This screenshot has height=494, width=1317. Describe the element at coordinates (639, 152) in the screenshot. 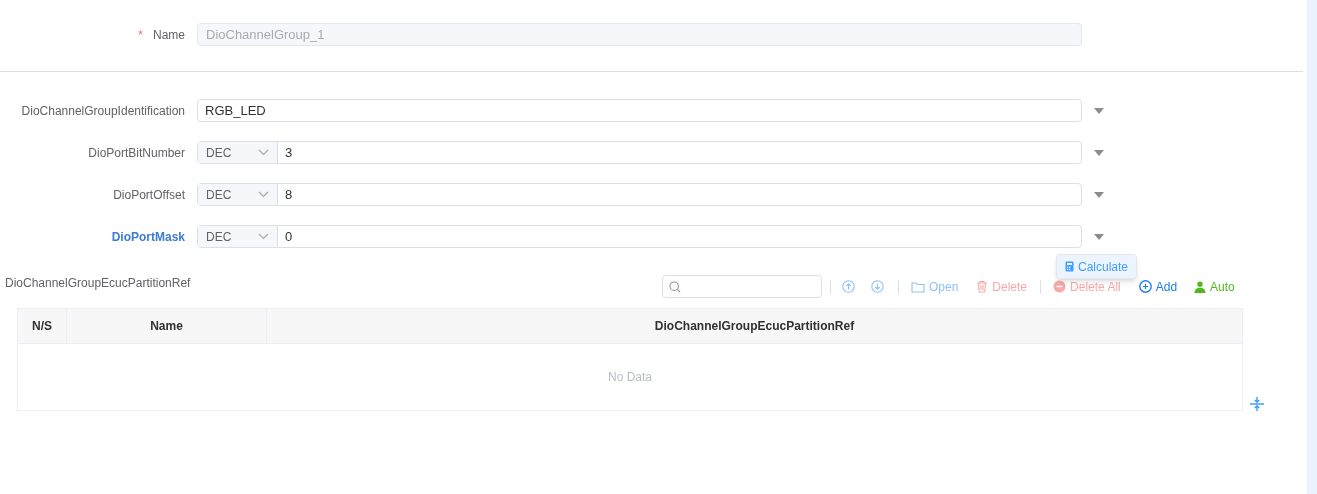

I see `value-input: DEC 3` at that location.